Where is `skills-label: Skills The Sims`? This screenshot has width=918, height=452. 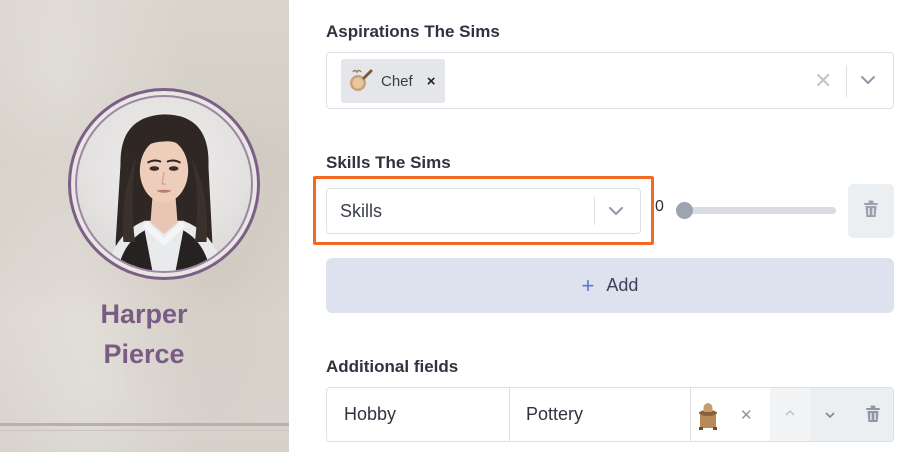
skills-label: Skills The Sims is located at coordinates (388, 162).